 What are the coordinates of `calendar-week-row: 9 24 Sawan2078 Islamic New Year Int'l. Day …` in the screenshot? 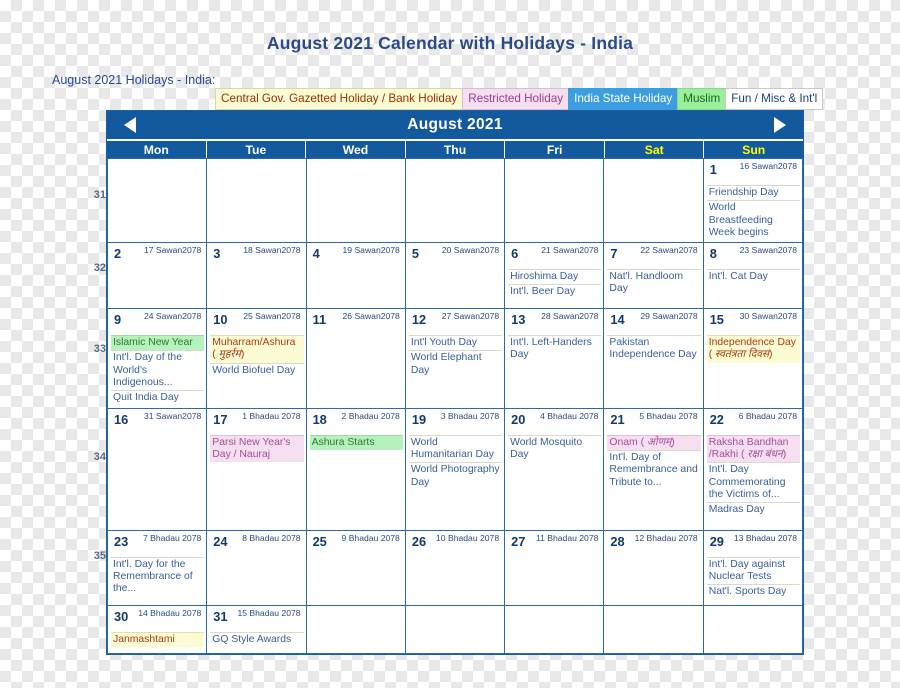 It's located at (455, 358).